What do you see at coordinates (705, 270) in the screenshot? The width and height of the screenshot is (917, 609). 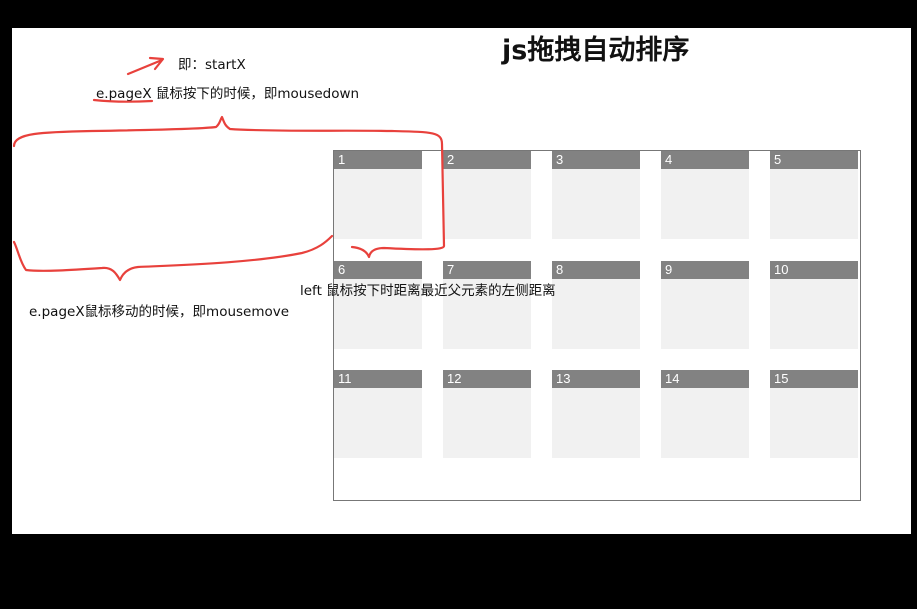 I see `grid-item-number: 9` at bounding box center [705, 270].